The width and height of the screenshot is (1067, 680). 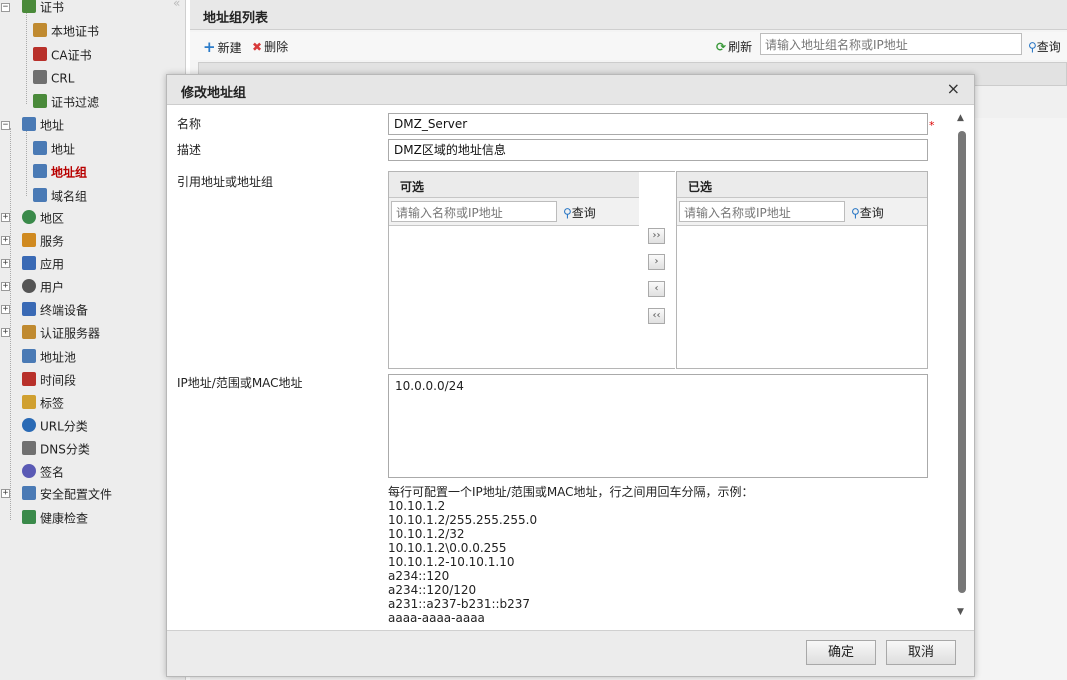 What do you see at coordinates (960, 118) in the screenshot?
I see `scroll-up-icon: ▲` at bounding box center [960, 118].